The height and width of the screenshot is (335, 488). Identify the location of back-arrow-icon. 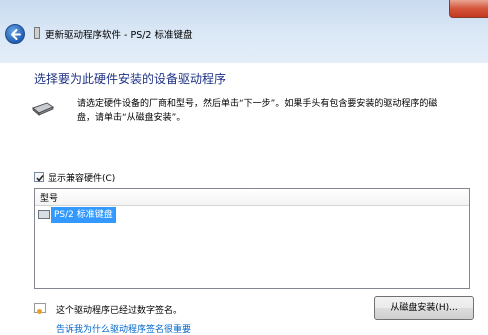
(16, 34).